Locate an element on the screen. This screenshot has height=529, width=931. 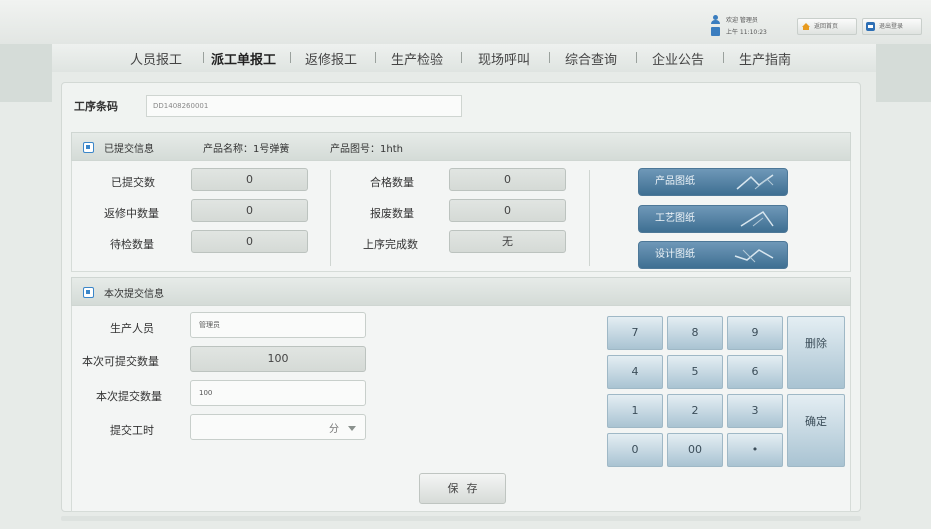
keypad-key-7: 7 is located at coordinates (635, 333).